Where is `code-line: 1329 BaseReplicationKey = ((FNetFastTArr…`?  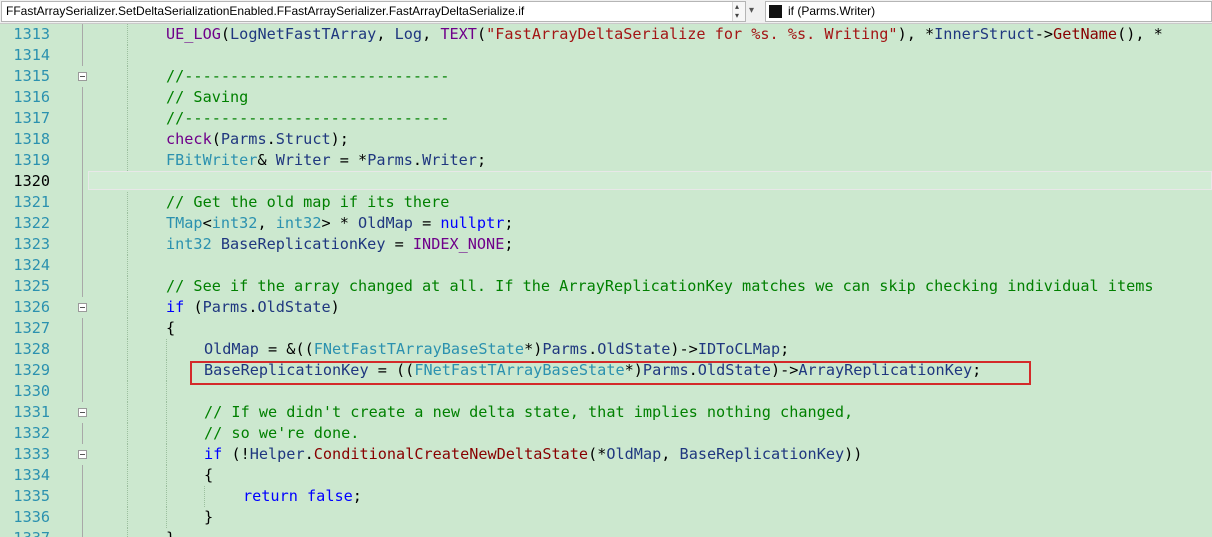 code-line: 1329 BaseReplicationKey = ((FNetFastTArr… is located at coordinates (606, 370).